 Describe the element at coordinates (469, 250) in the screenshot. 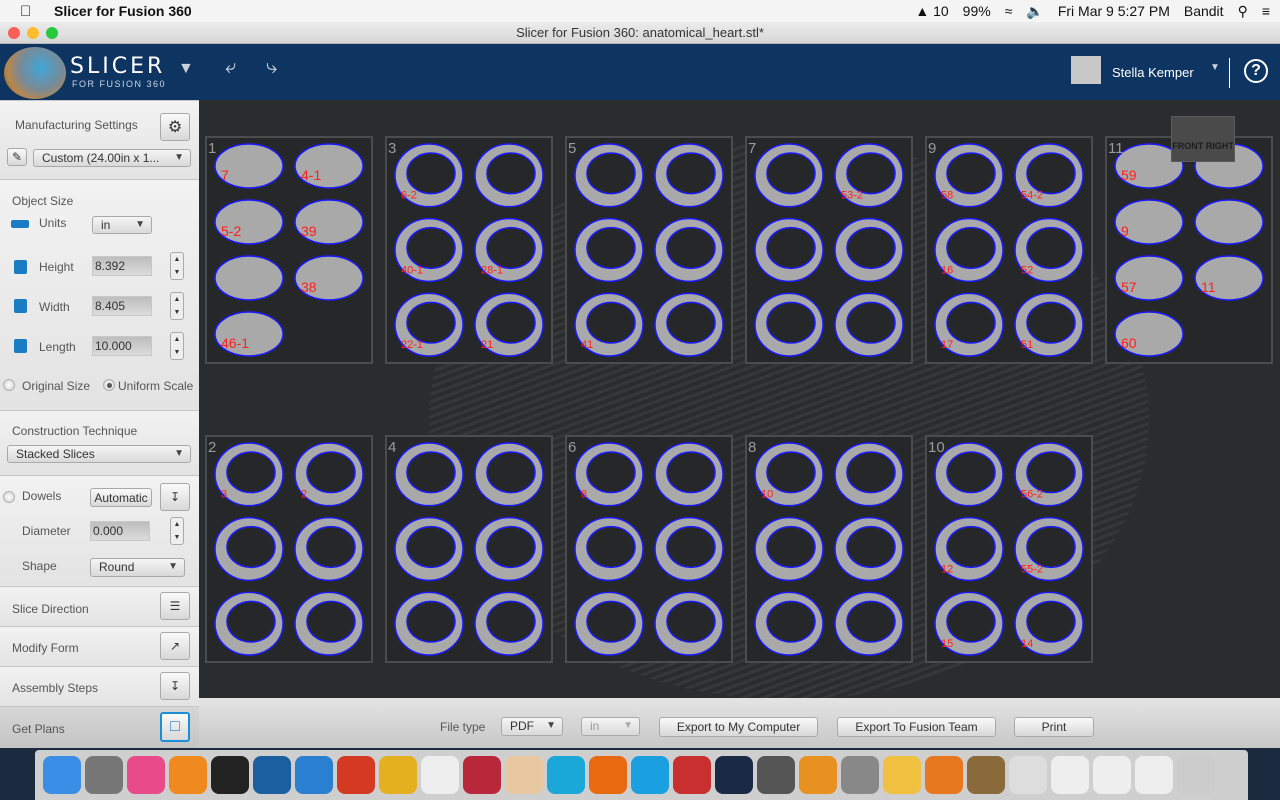

I see `plan-sheet: 3 6-2 40-1 28-1 22-1 21` at that location.